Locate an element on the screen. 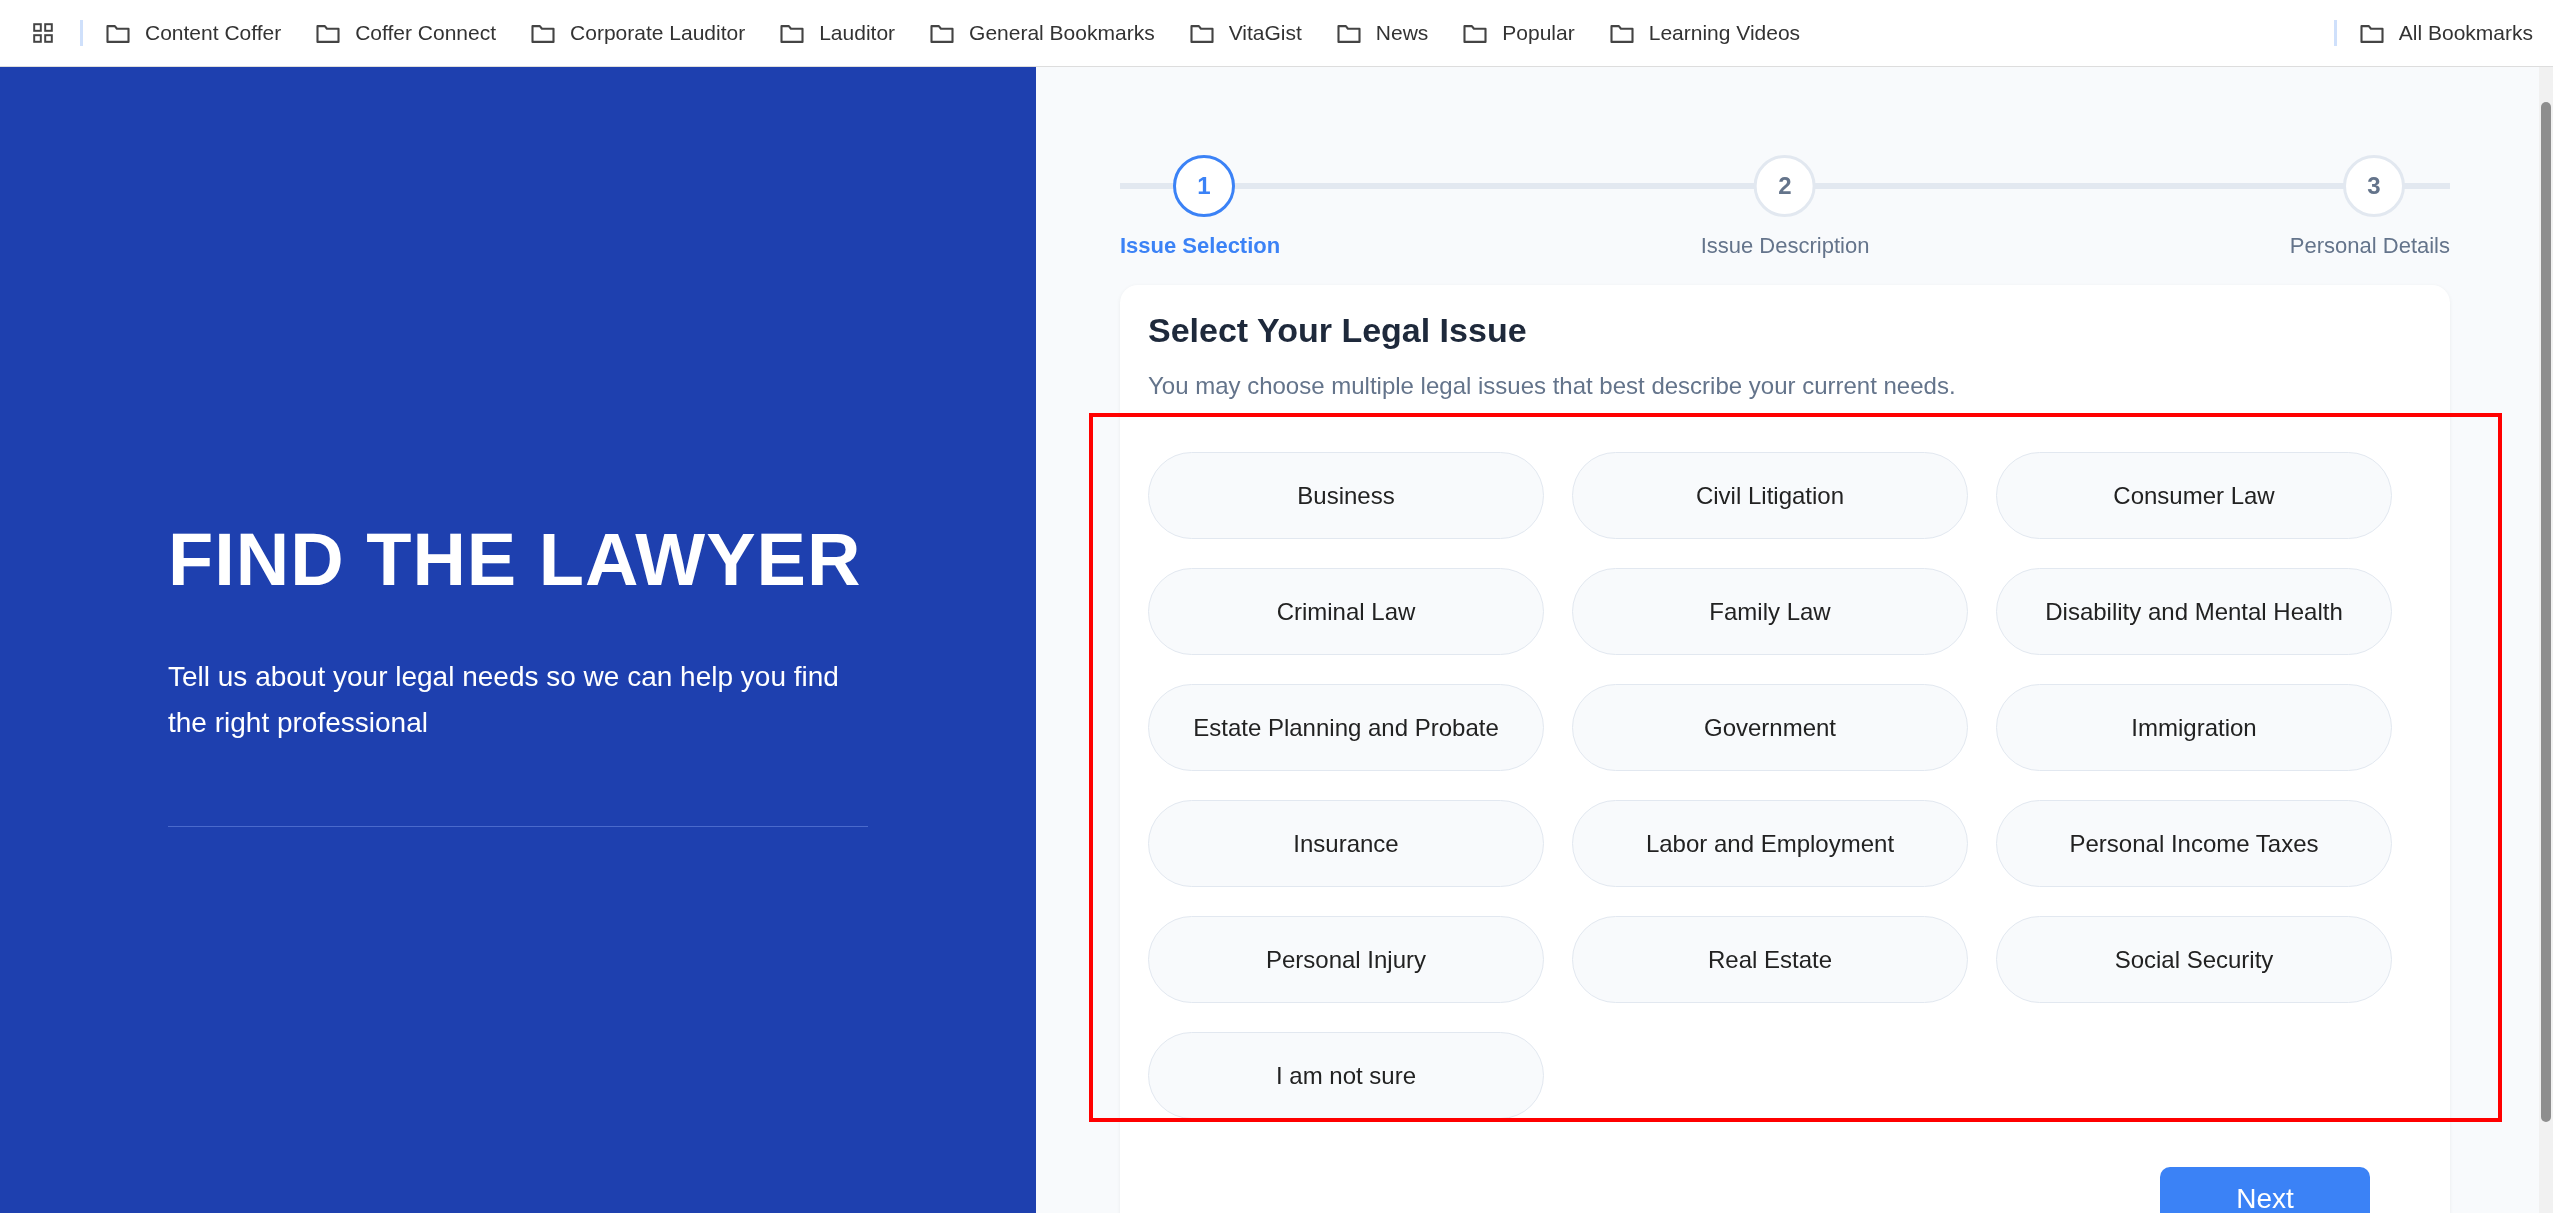  all-bookmarks-folder: All Bookmarks is located at coordinates (2445, 33).